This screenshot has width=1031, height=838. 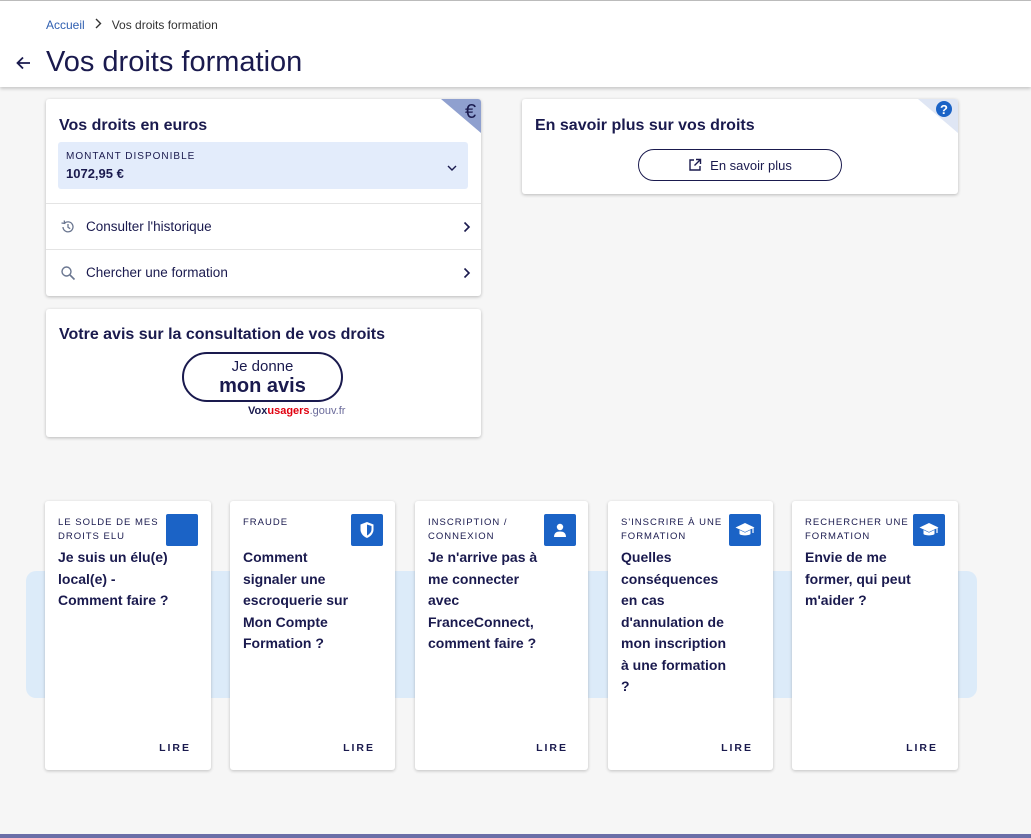 What do you see at coordinates (857, 529) in the screenshot?
I see `faq-category: RECHERCHER UNE FORMATION` at bounding box center [857, 529].